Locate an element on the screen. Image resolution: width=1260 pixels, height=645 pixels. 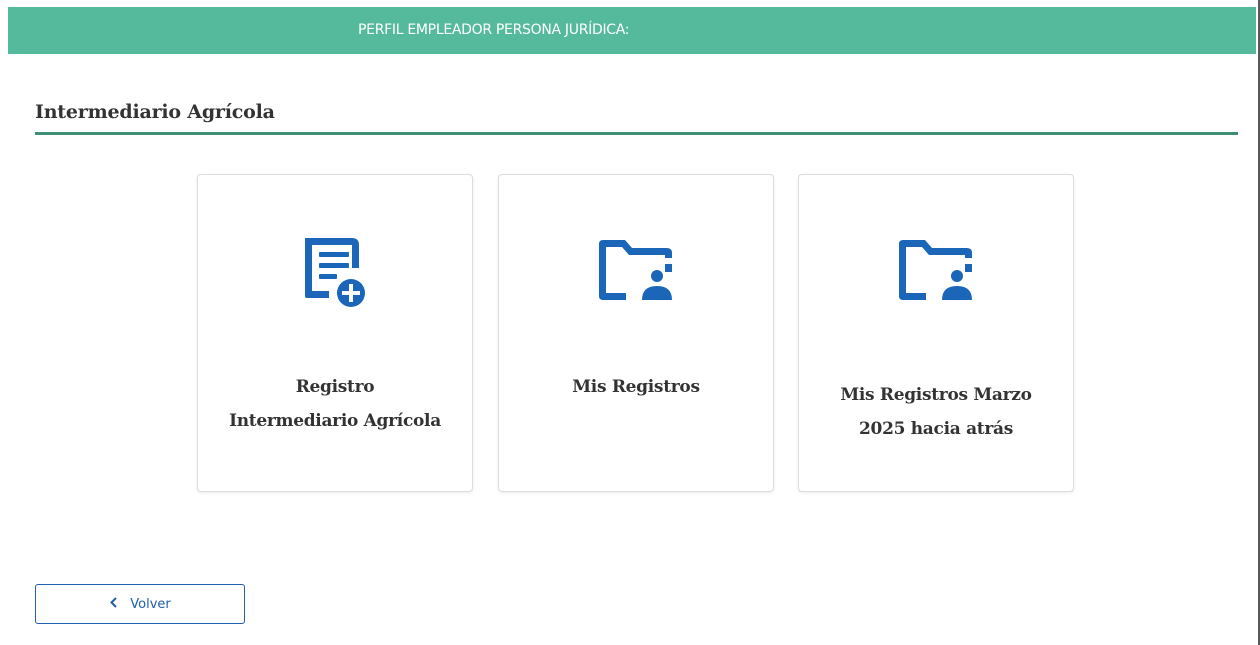
card-label: Registro Intermediario Agrícola is located at coordinates (335, 404).